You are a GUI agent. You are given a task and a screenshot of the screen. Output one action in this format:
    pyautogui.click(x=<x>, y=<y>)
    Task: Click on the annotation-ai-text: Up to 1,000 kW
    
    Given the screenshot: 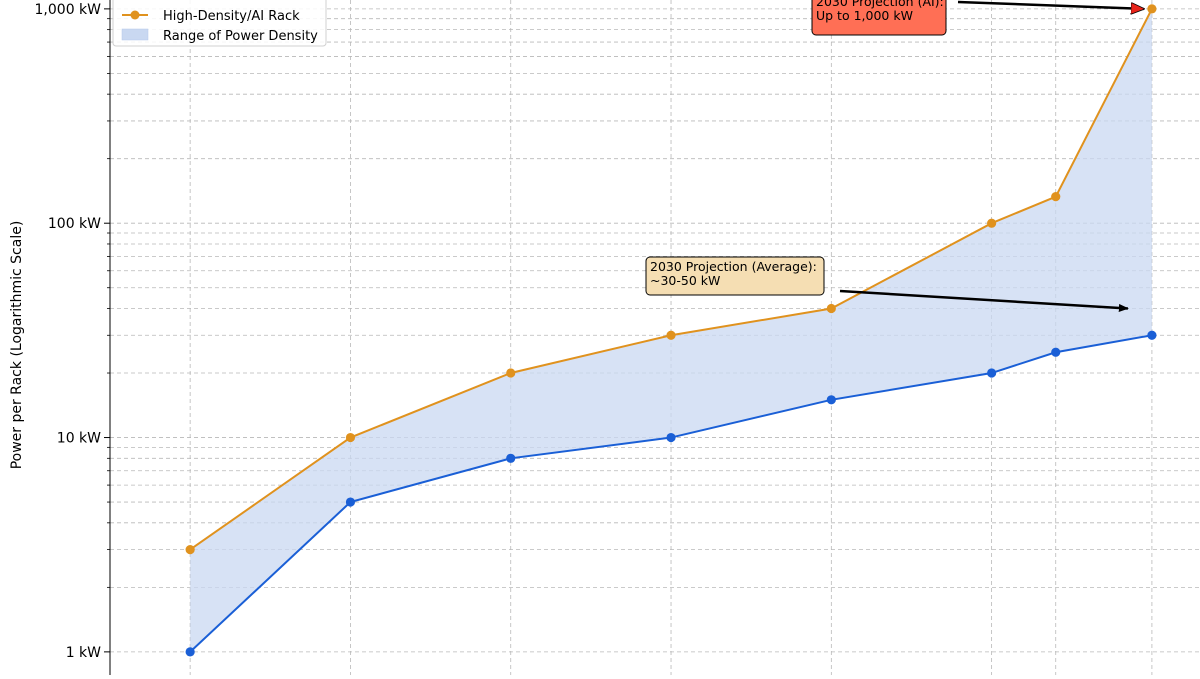 What is the action you would take?
    pyautogui.click(x=864, y=15)
    